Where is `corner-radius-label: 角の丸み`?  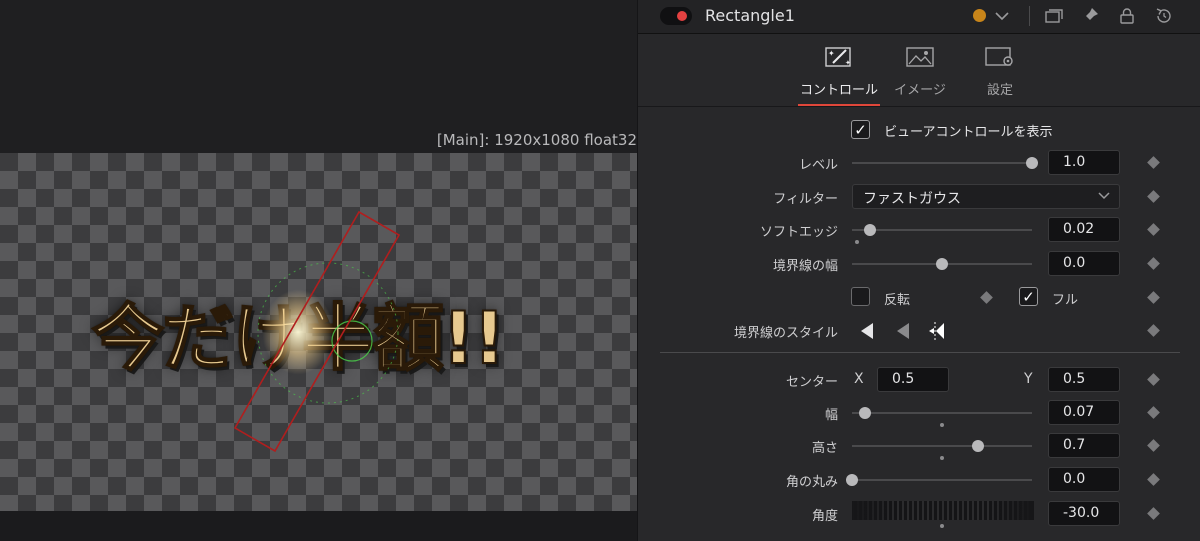 corner-radius-label: 角の丸み is located at coordinates (811, 482).